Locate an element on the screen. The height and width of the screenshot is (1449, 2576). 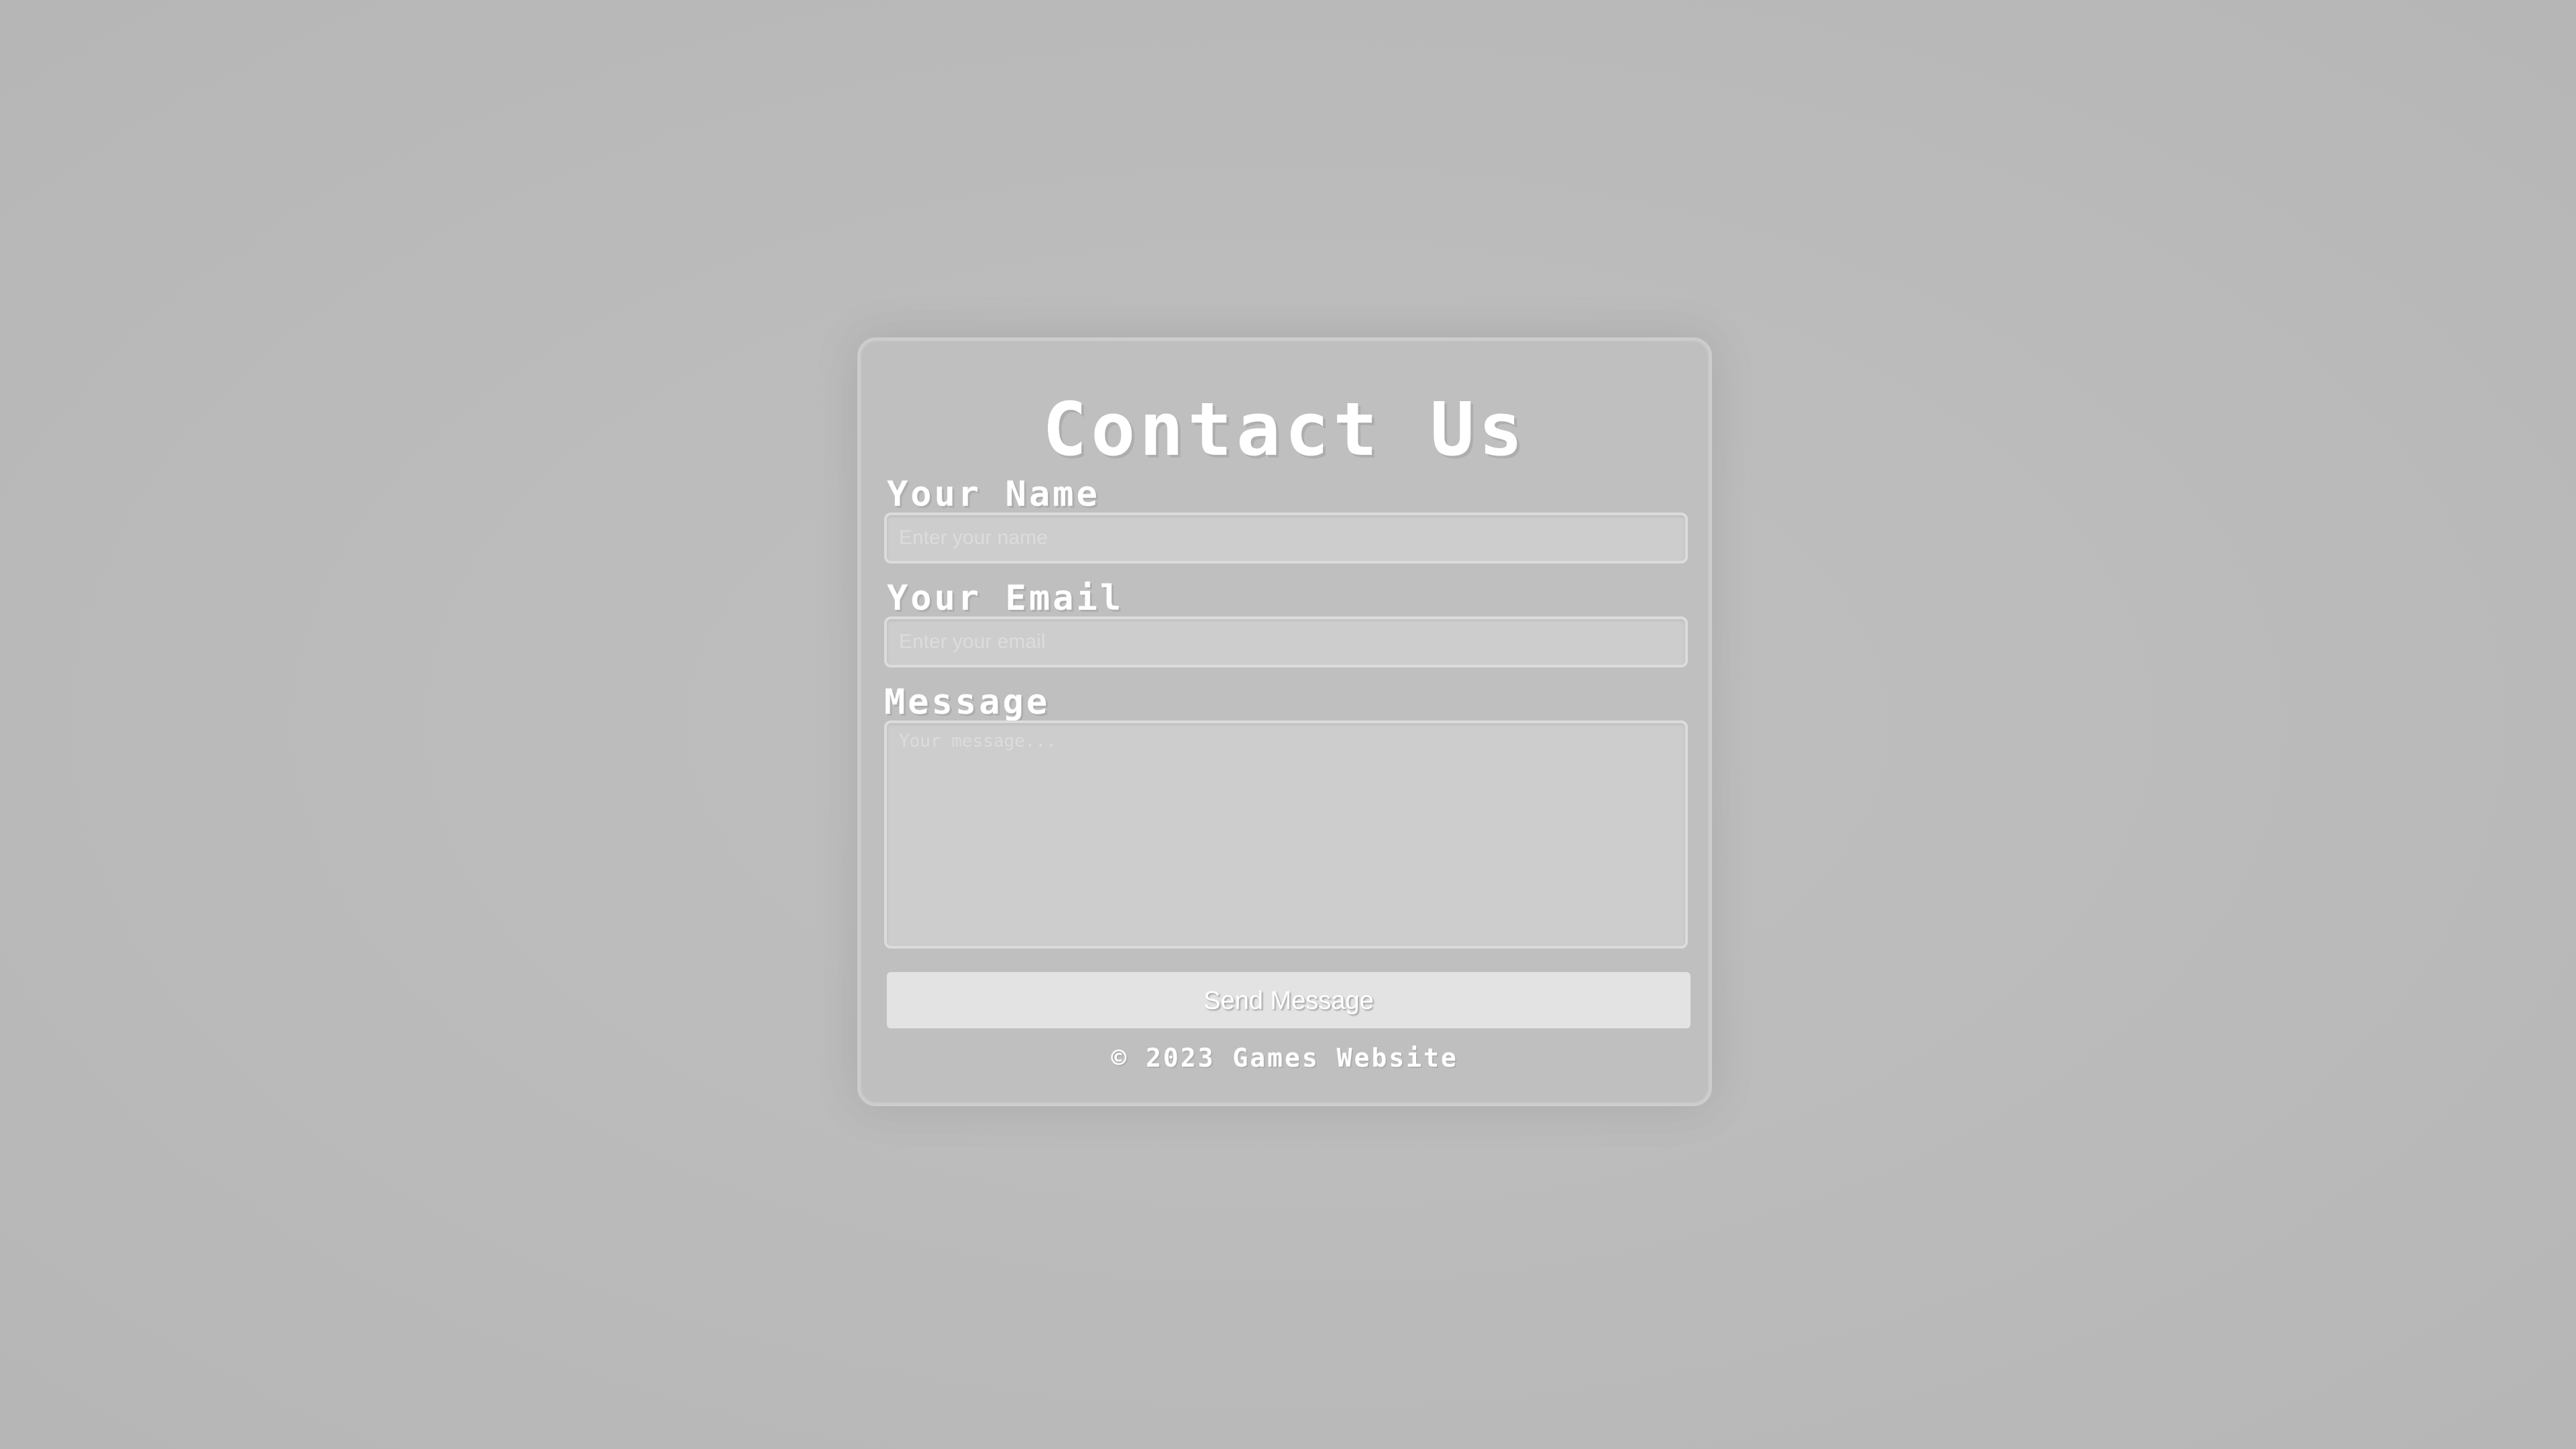
message-textarea is located at coordinates (1286, 834).